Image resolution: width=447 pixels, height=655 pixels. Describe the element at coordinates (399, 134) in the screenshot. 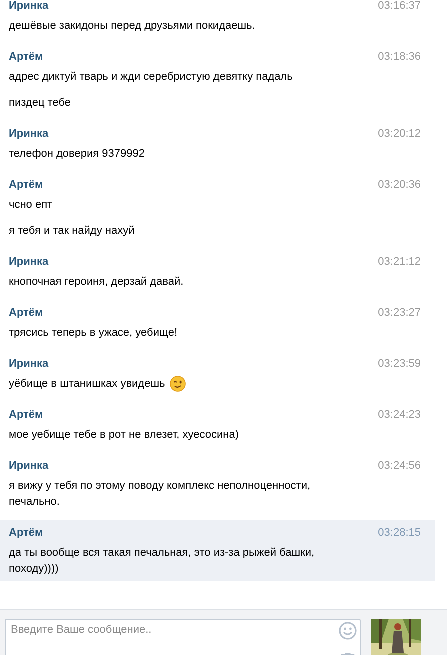

I see `message-time: 03:20:12` at that location.